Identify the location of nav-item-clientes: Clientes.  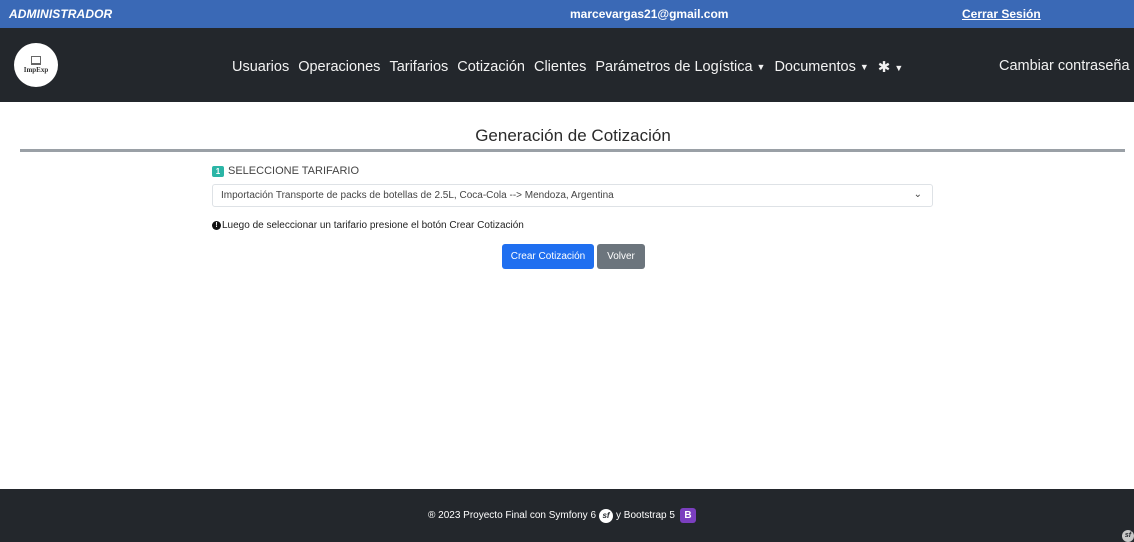
(560, 67).